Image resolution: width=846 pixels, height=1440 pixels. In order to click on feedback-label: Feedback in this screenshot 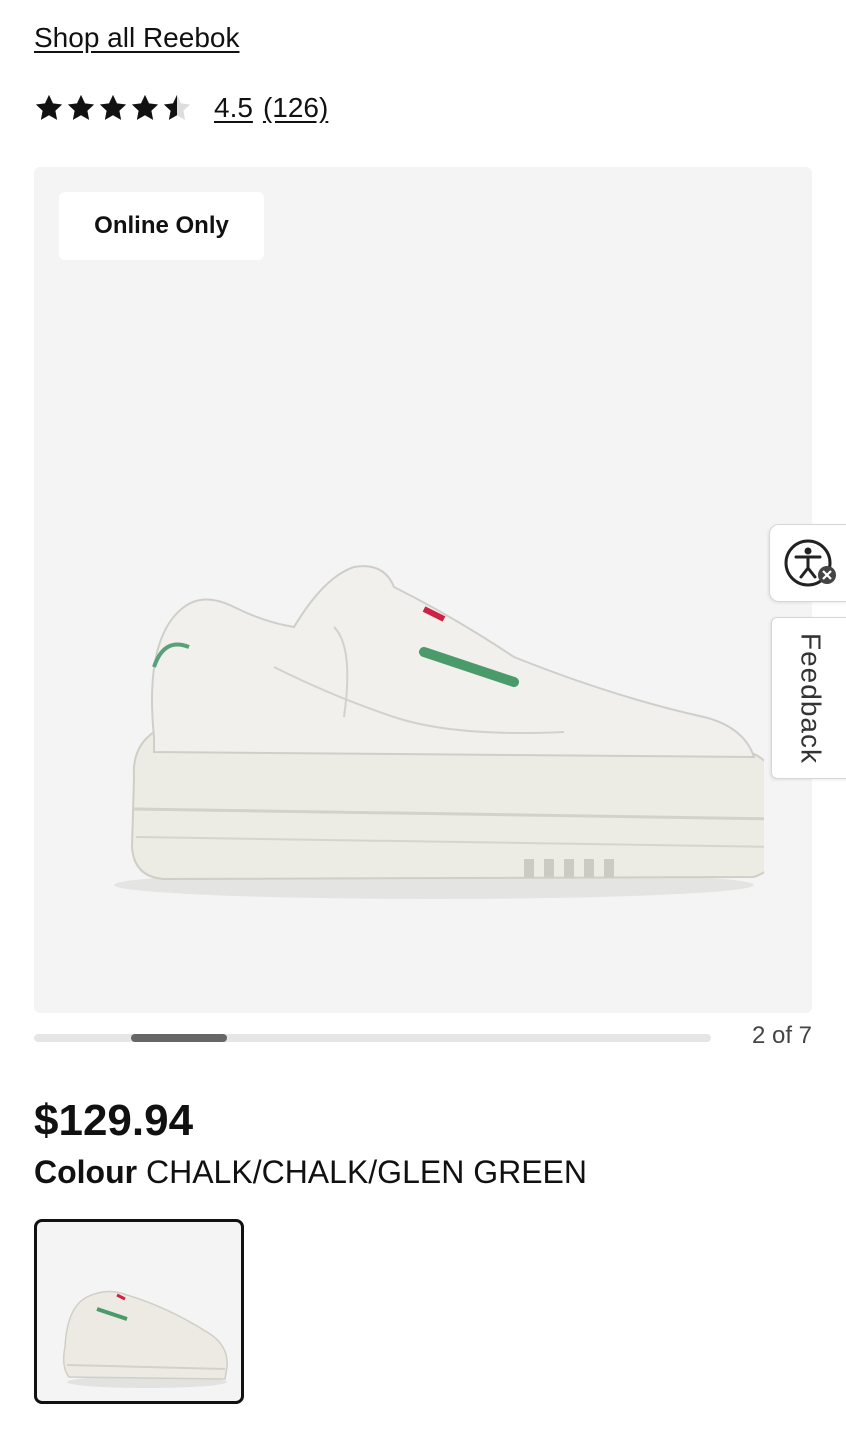, I will do `click(811, 698)`.